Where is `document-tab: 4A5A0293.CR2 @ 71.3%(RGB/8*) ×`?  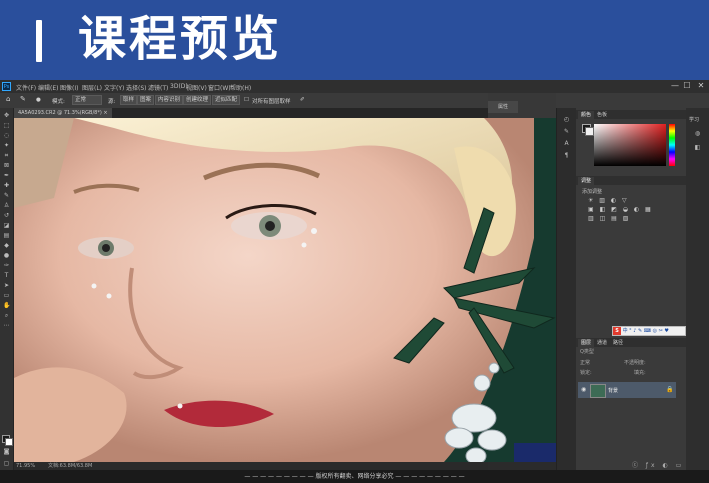
document-tab: 4A5A0293.CR2 @ 71.3%(RGB/8*) × is located at coordinates (63, 113).